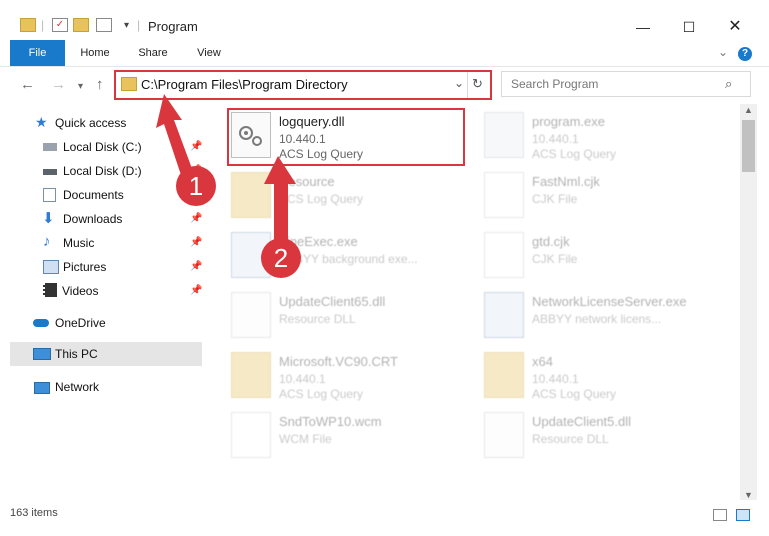  I want to click on scroll-thumb, so click(748, 146).